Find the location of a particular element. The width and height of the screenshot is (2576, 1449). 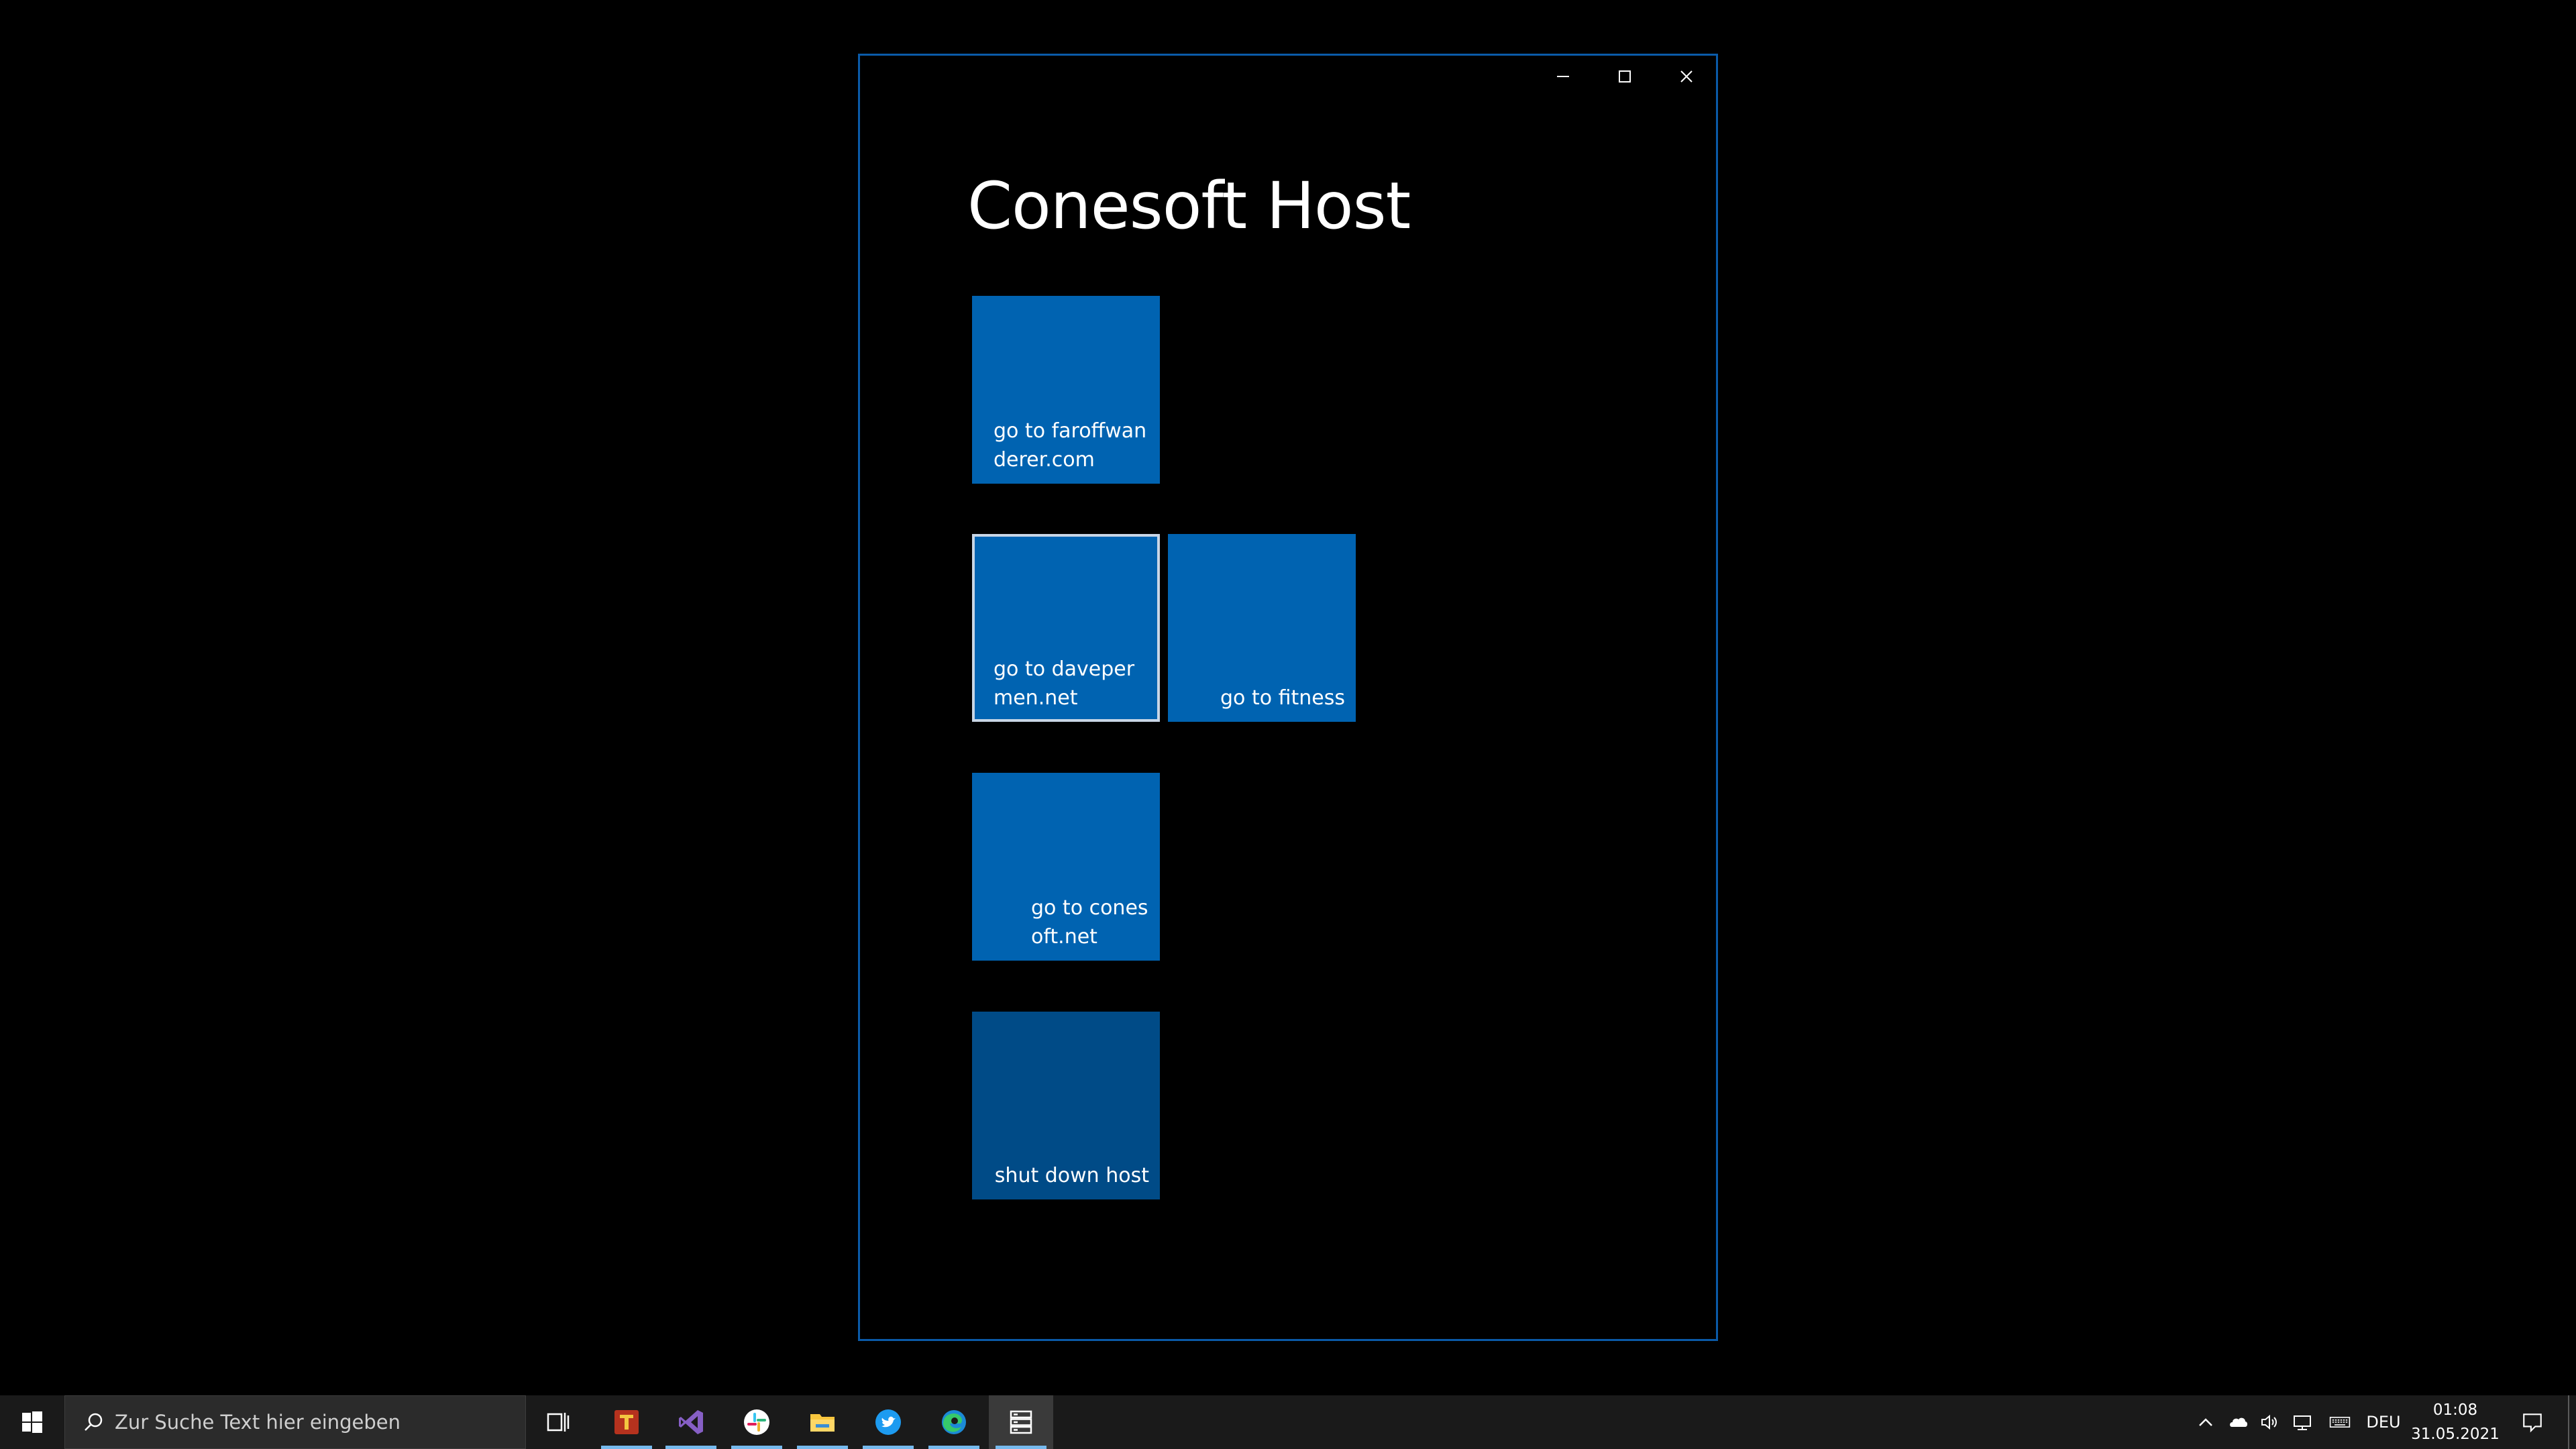

taskbar-app-twitter is located at coordinates (888, 1422).